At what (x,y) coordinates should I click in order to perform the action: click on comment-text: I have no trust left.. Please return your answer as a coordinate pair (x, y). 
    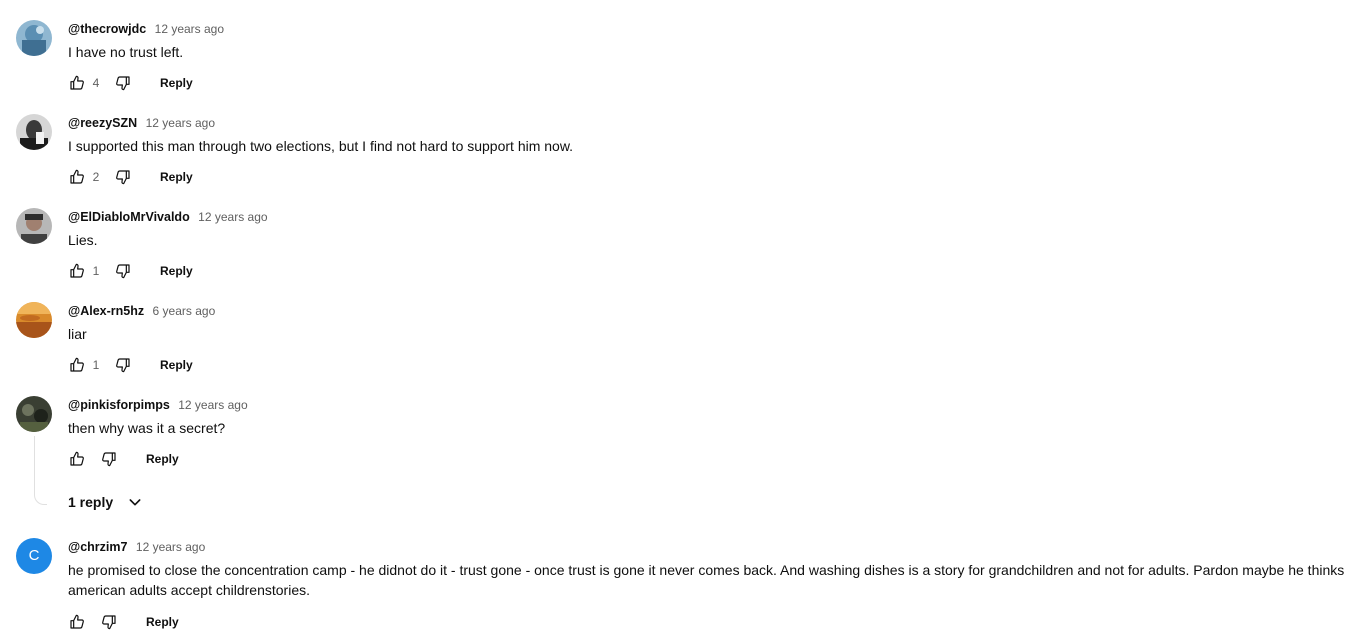
    Looking at the image, I should click on (126, 52).